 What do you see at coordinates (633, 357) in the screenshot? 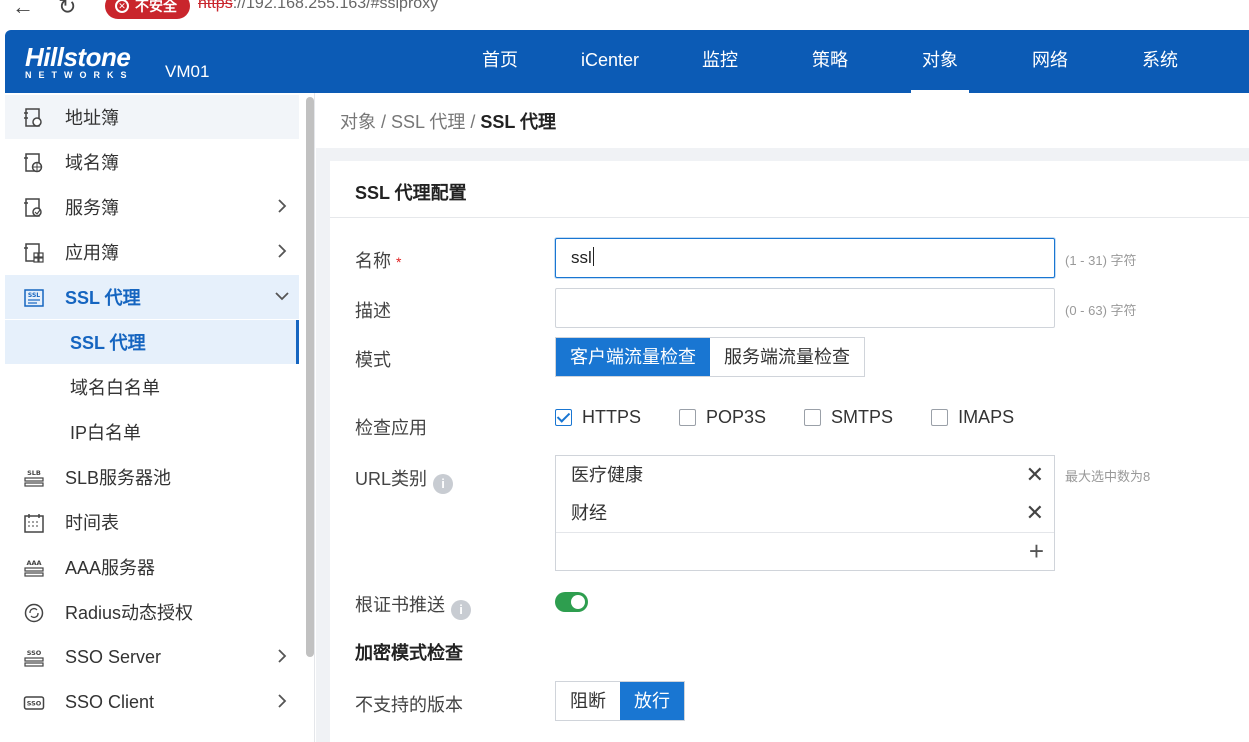
I see `mode-client-option: 客户端流量检查` at bounding box center [633, 357].